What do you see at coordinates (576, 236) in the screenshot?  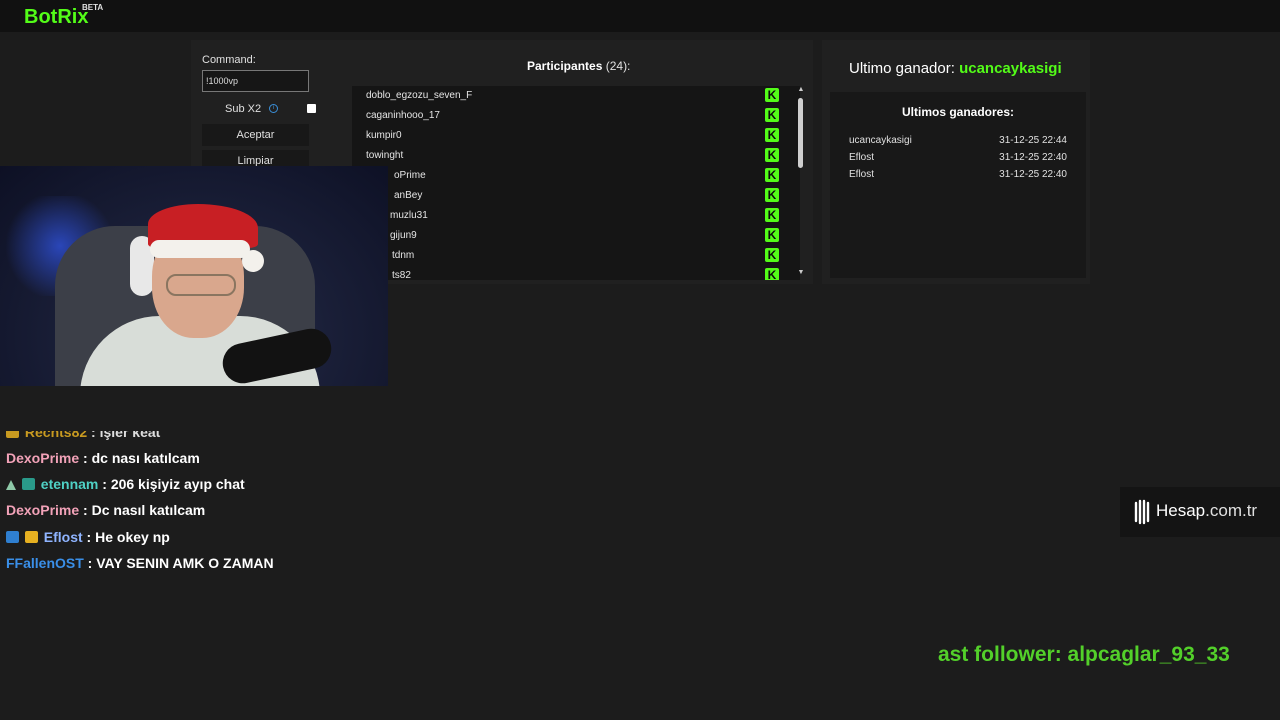 I see `participant-row: gijun9 K` at bounding box center [576, 236].